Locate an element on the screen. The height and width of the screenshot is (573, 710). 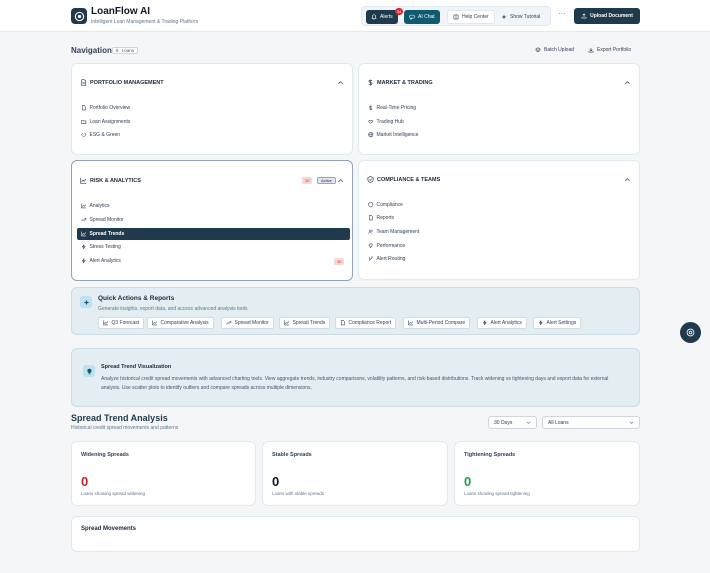
sidebar-item-label: Alert Analytics is located at coordinates (105, 261).